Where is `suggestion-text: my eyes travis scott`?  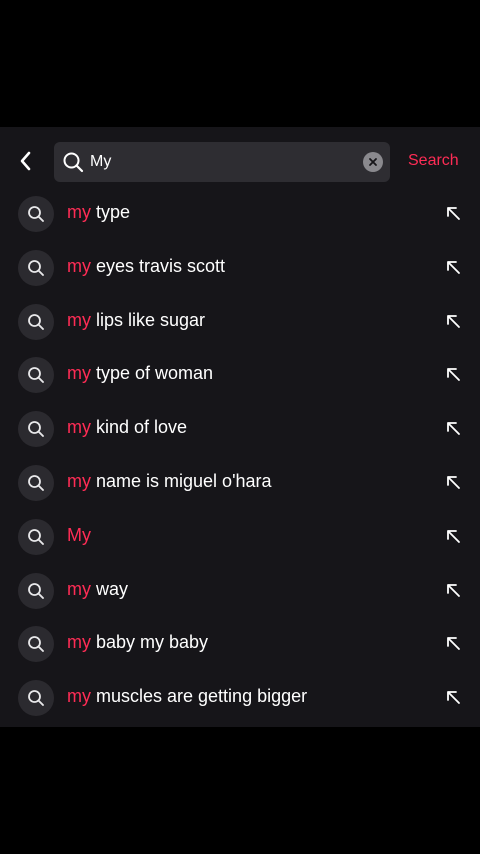 suggestion-text: my eyes travis scott is located at coordinates (146, 266).